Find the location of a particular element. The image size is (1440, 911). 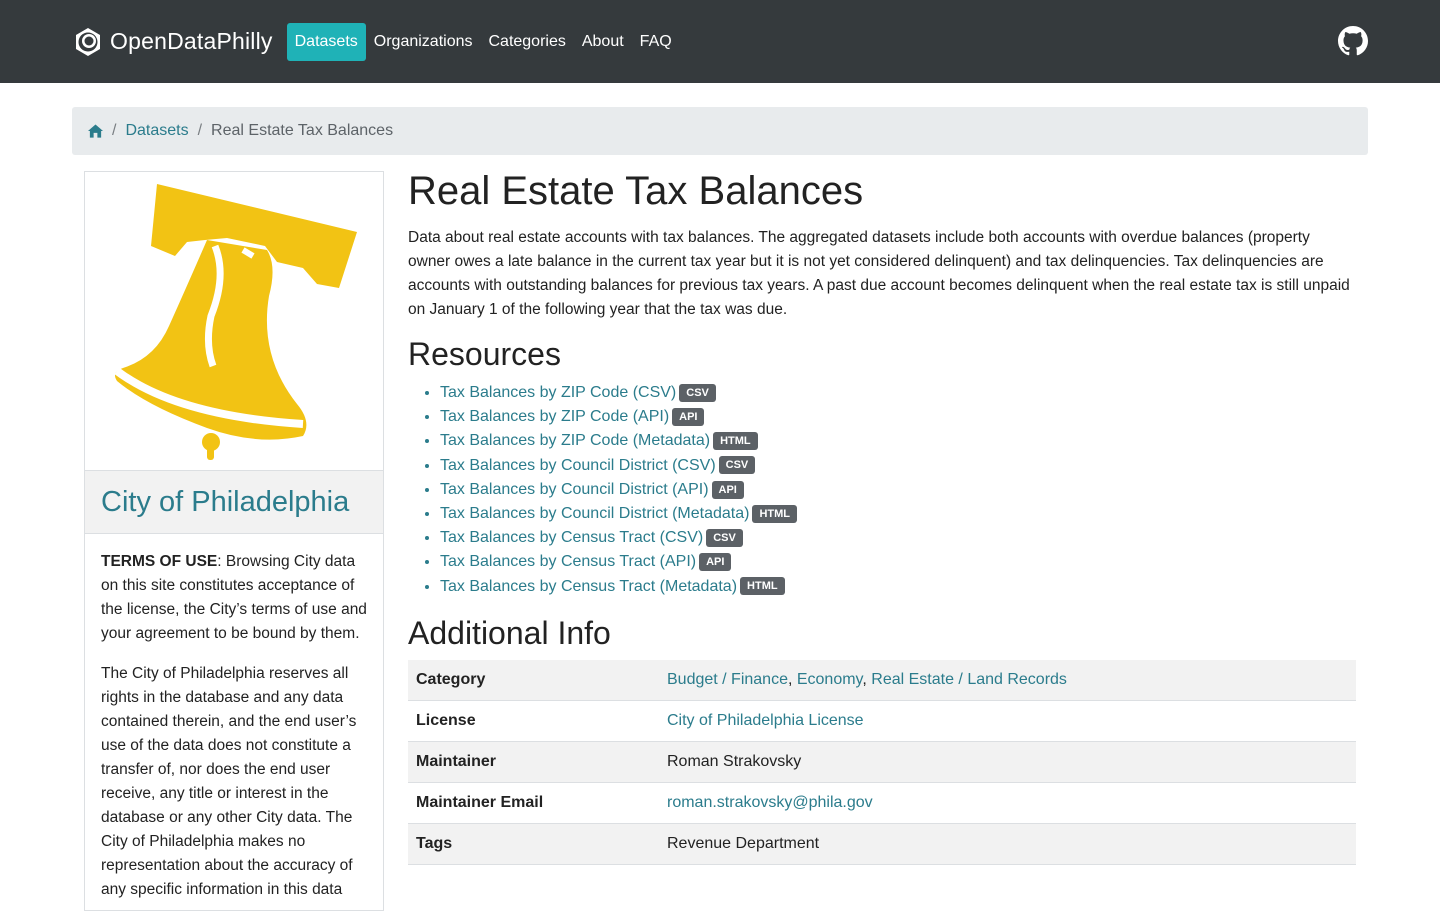

organization-image is located at coordinates (234, 321).